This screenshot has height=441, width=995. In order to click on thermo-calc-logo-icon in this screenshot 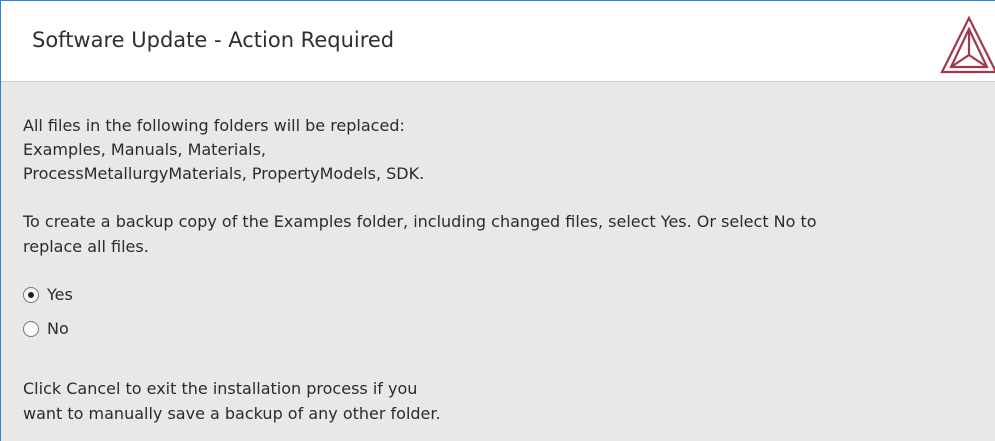, I will do `click(967, 44)`.